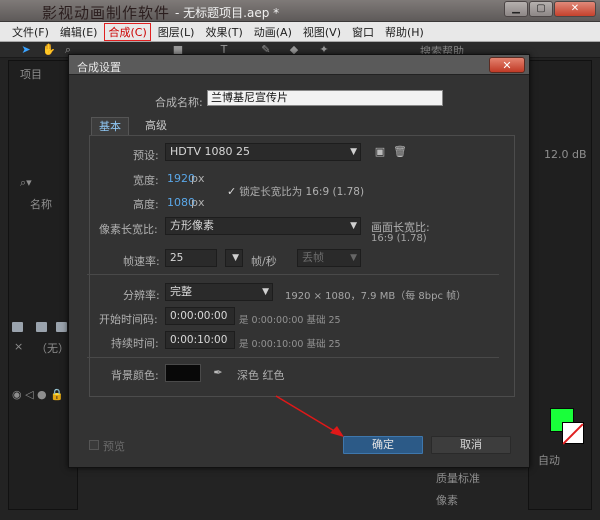 Image resolution: width=600 pixels, height=520 pixels. Describe the element at coordinates (183, 373) in the screenshot. I see `bg-color-swatch` at that location.